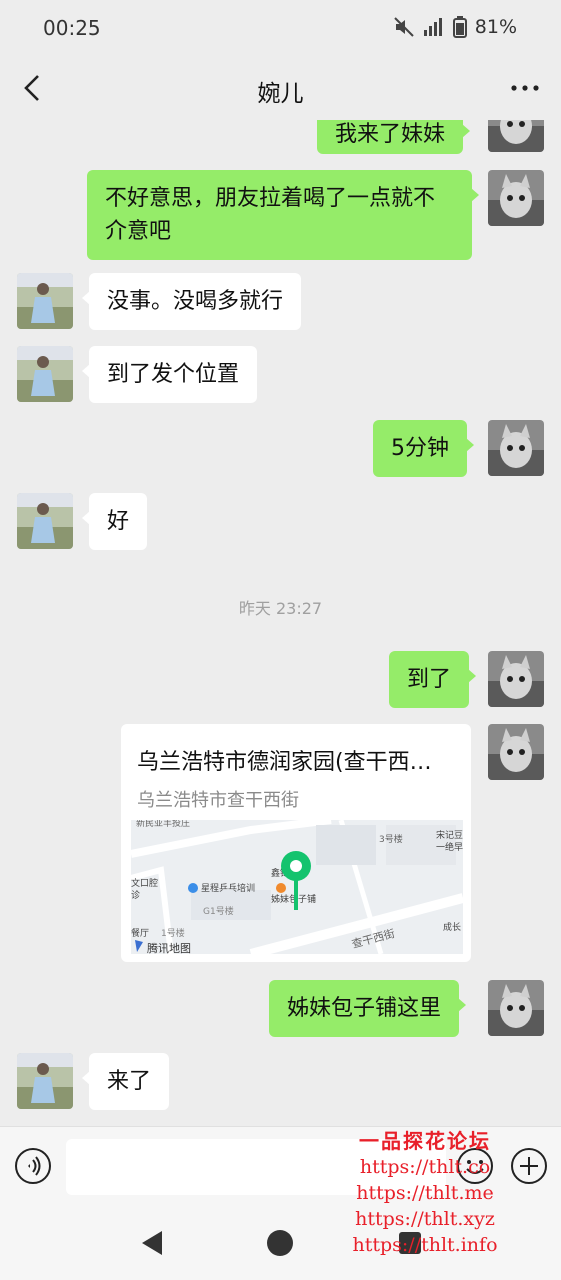 This screenshot has width=561, height=1280. Describe the element at coordinates (169, 374) in the screenshot. I see `message-bubble: 到了发个位置` at that location.